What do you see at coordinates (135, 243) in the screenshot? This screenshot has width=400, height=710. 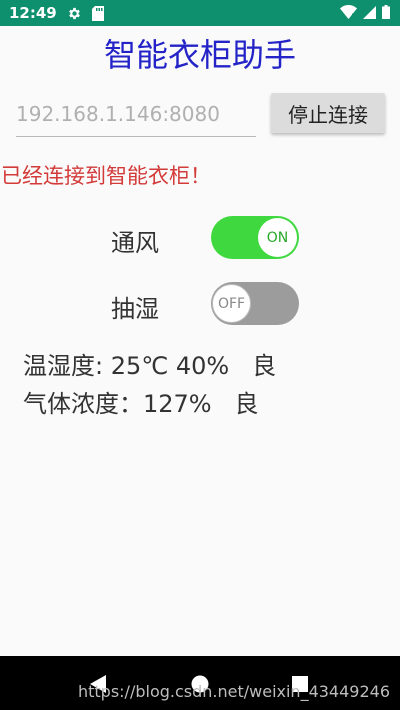 I see `ventilation-label: 通风` at bounding box center [135, 243].